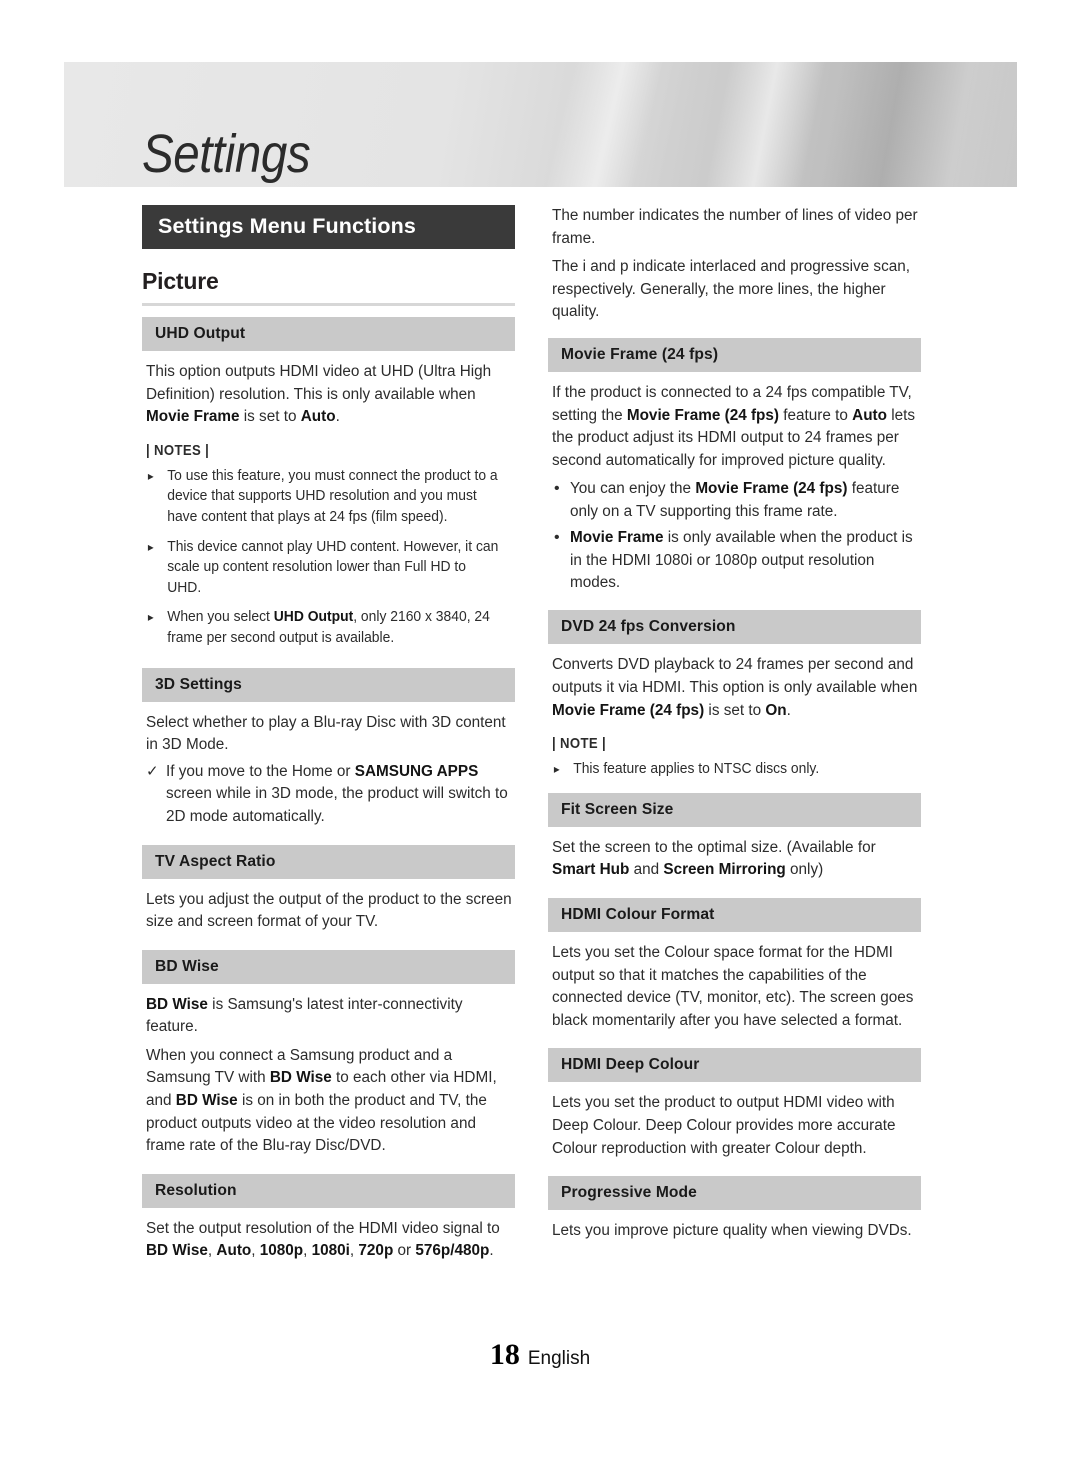 The height and width of the screenshot is (1477, 1080). Describe the element at coordinates (776, 710) in the screenshot. I see `dvd-24fps-bold-on: On` at that location.